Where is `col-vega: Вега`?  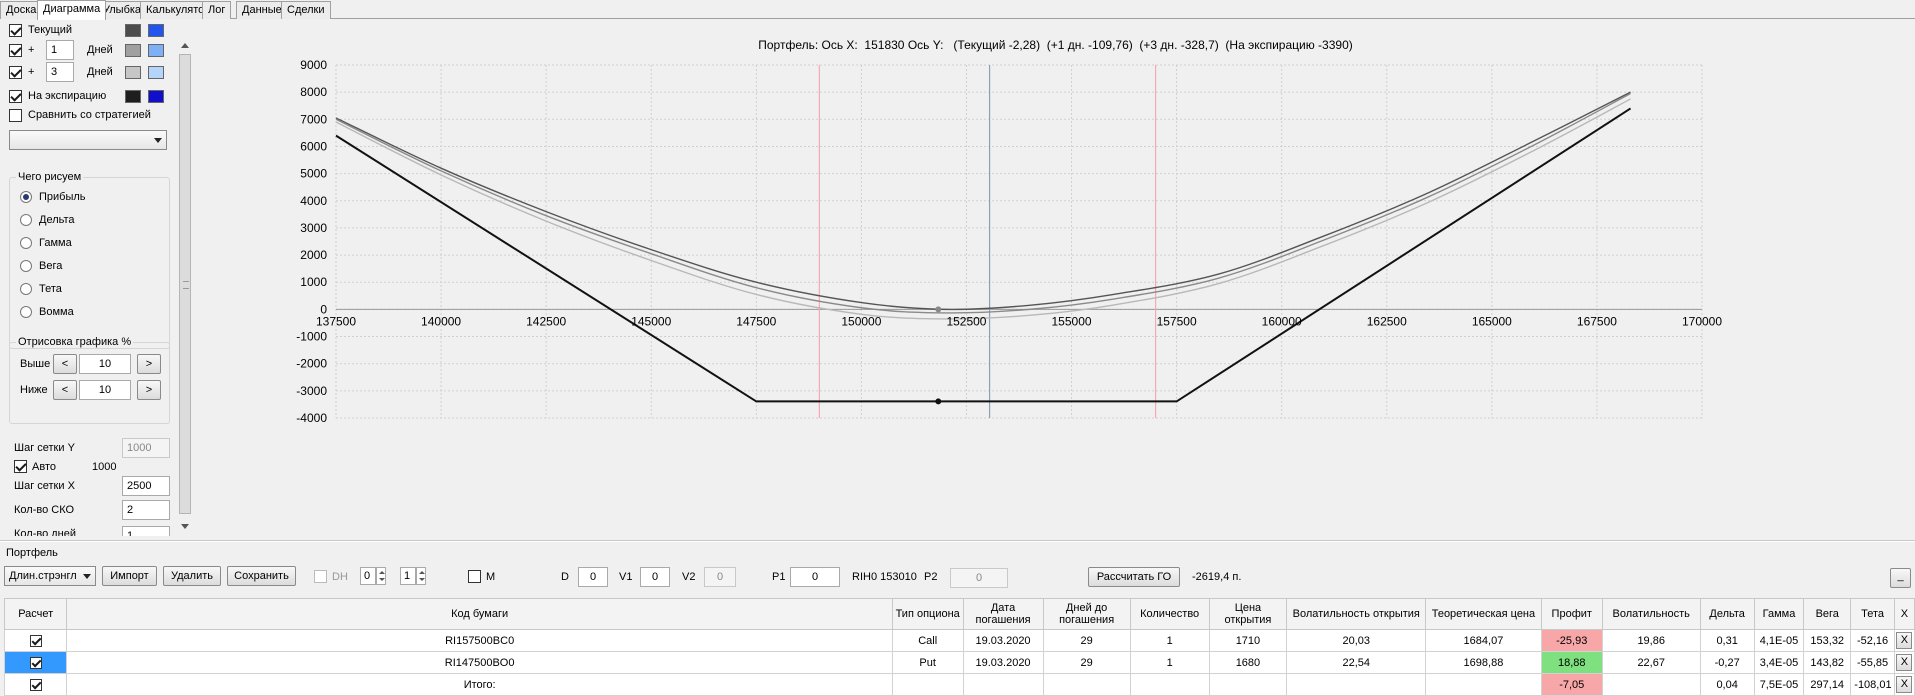 col-vega: Вега is located at coordinates (1827, 614).